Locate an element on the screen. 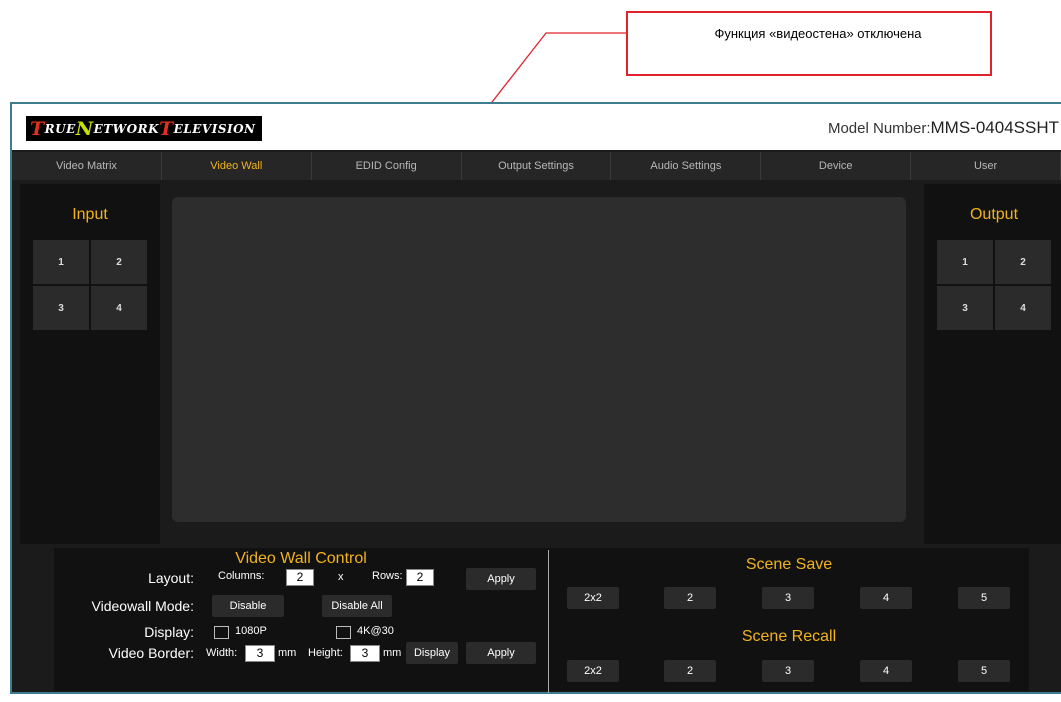  annotation-callout: Функция «видеостена» отключена is located at coordinates (809, 43).